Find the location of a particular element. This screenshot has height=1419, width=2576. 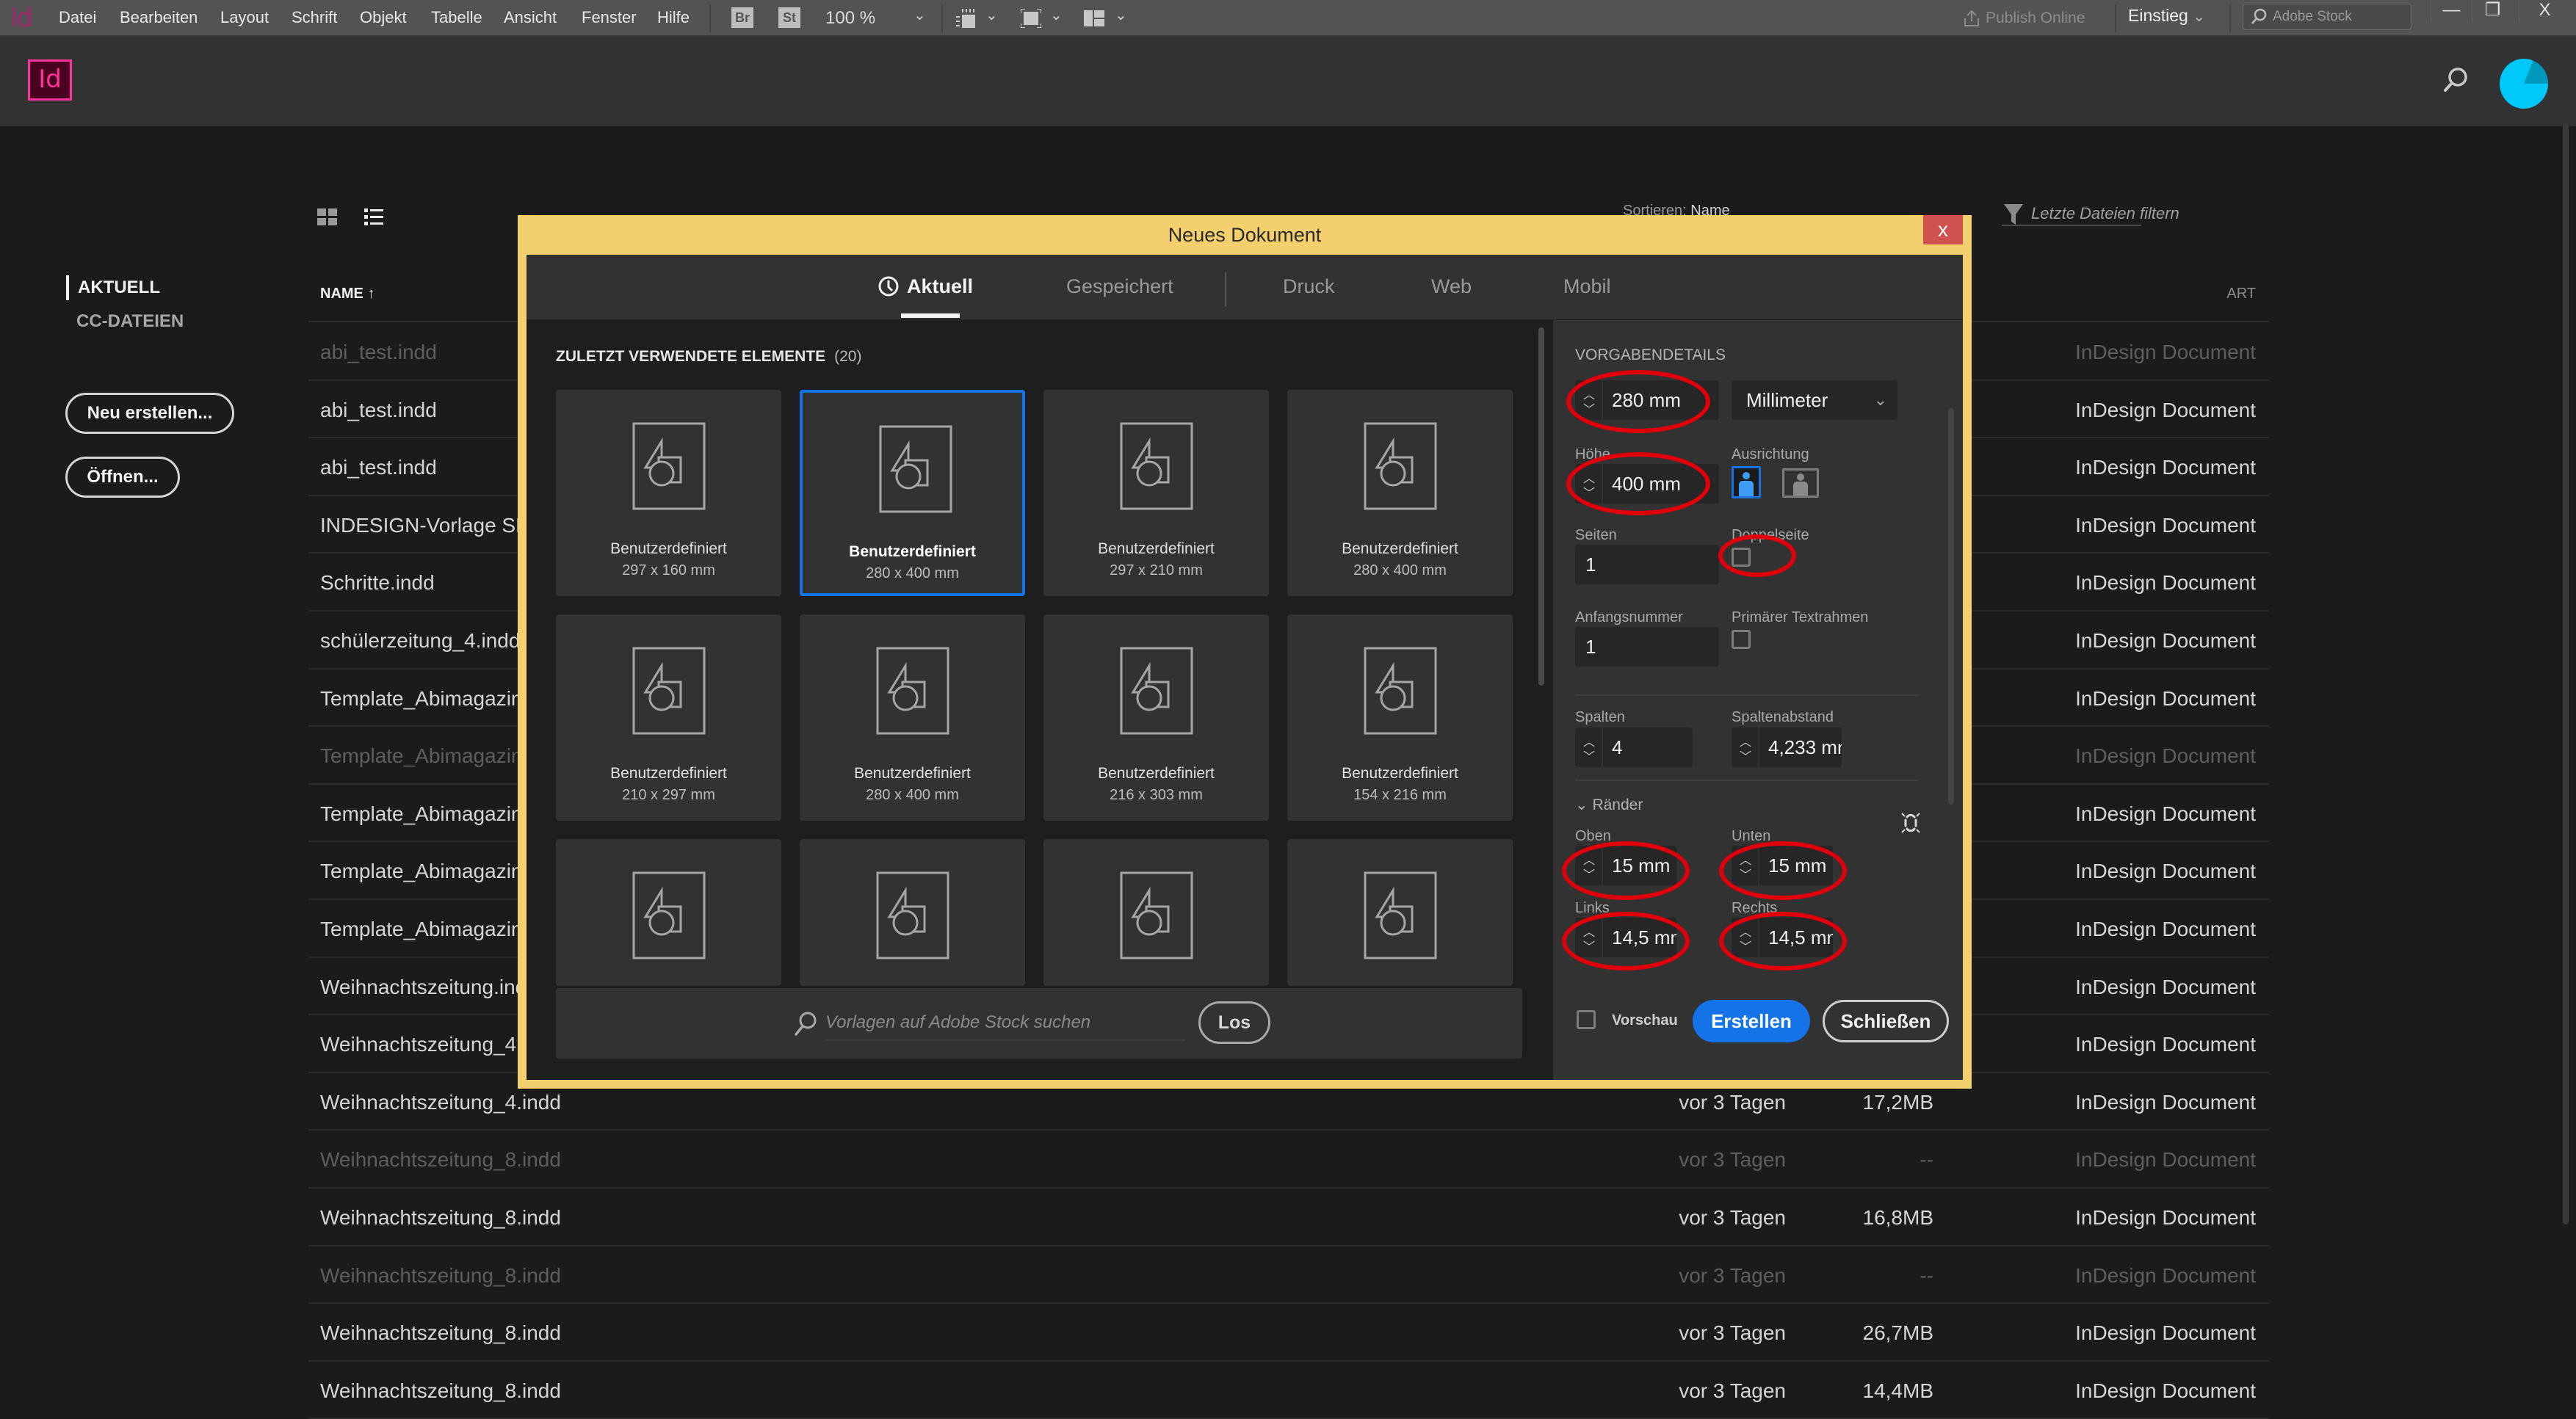

margin-left-stepper-arrows: ︿ ﹀ is located at coordinates (1589, 938).